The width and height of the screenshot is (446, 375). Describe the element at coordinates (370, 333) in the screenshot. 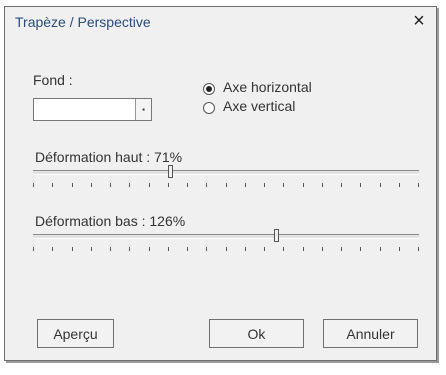

I see `cancel-button: Annuler` at that location.